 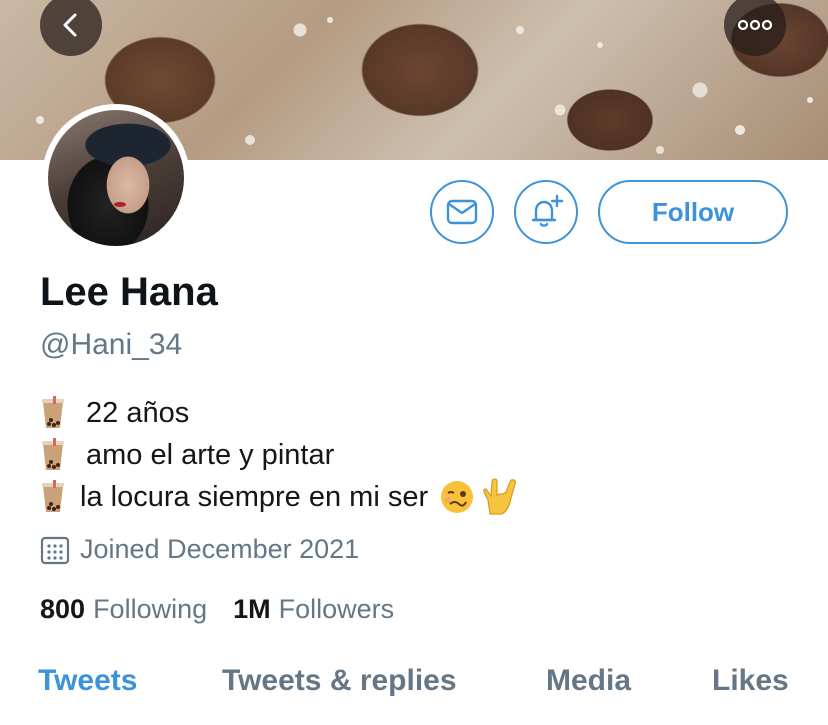 What do you see at coordinates (210, 455) in the screenshot?
I see `bio-text: amo el arte y pintar` at bounding box center [210, 455].